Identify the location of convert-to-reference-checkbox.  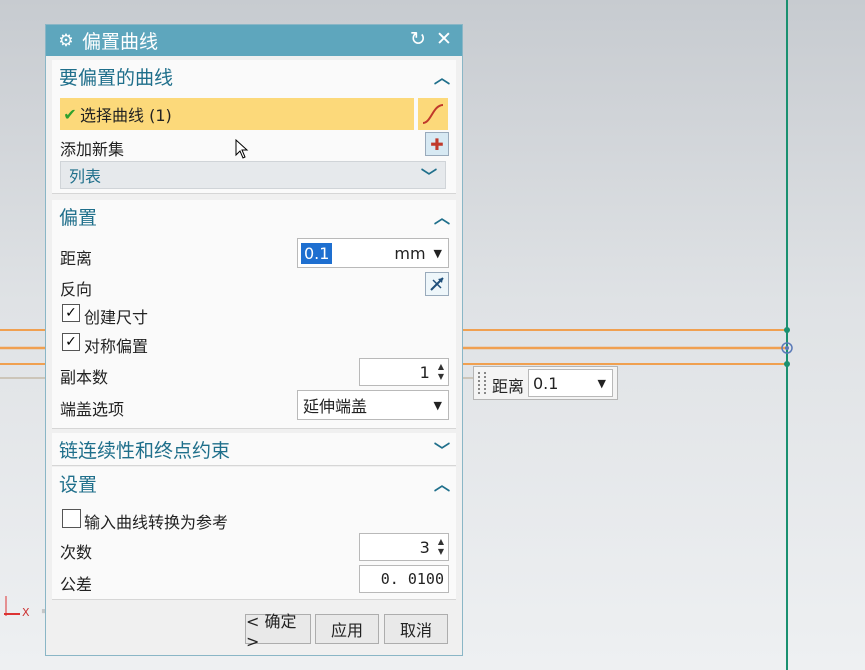
(71, 518).